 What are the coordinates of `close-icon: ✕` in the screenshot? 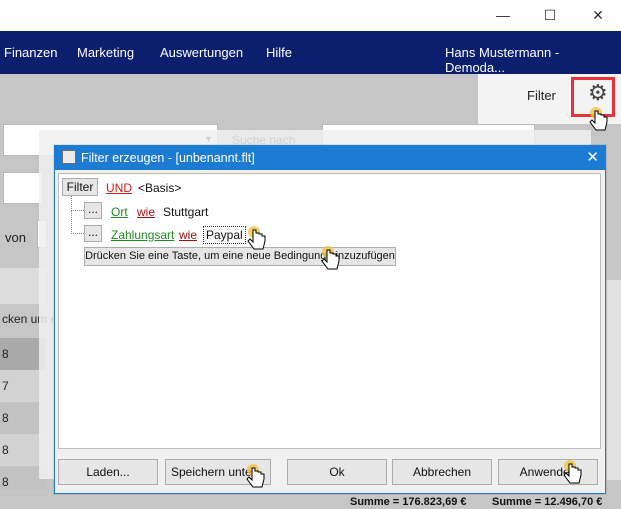 It's located at (592, 157).